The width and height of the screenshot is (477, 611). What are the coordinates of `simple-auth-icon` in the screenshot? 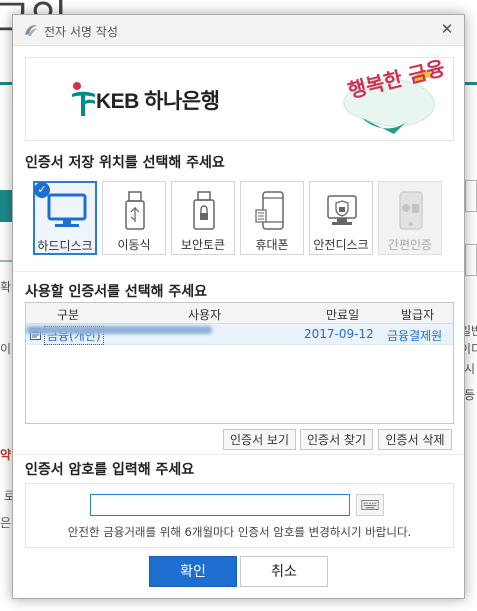 It's located at (411, 210).